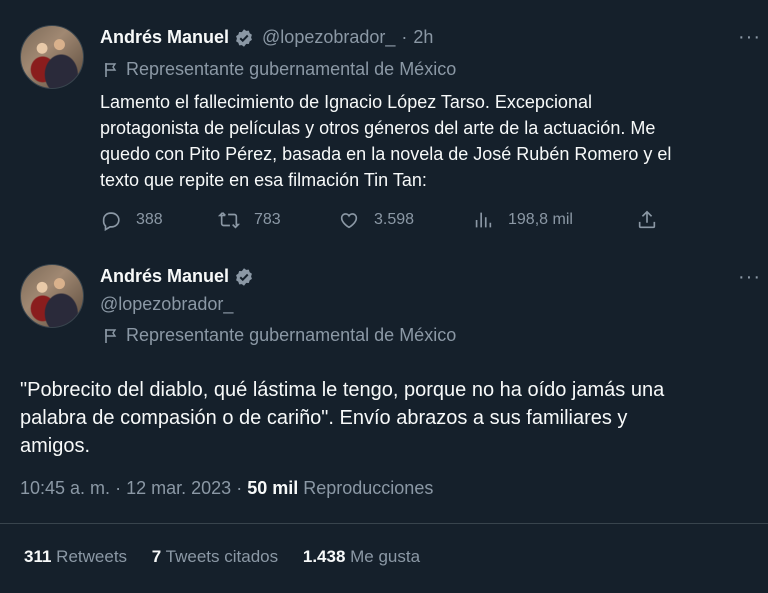 This screenshot has width=768, height=593. What do you see at coordinates (156, 556) in the screenshot?
I see `quotes-count: 7` at bounding box center [156, 556].